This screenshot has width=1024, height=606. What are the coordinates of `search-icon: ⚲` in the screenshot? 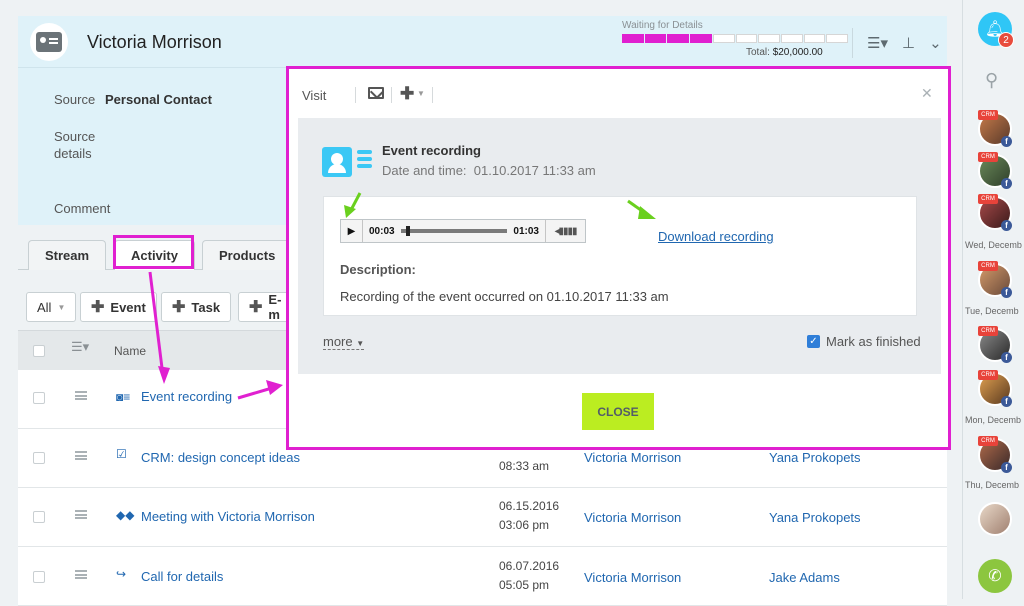 It's located at (991, 80).